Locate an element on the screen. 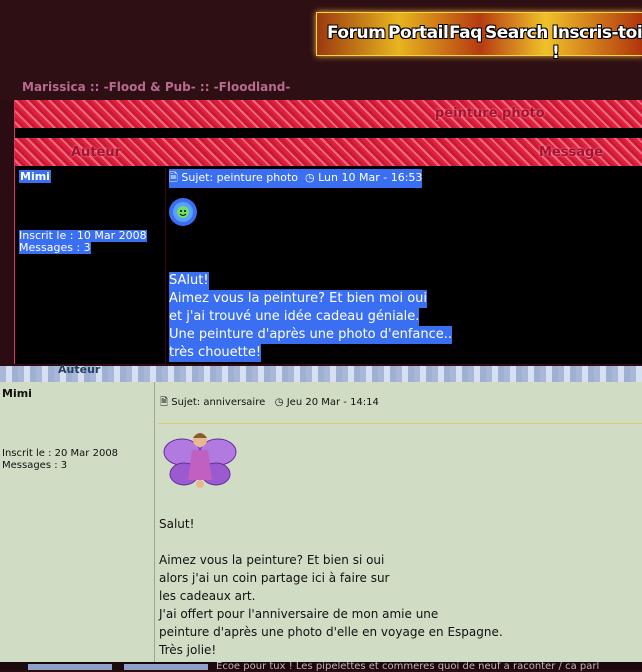 This screenshot has height=672, width=642. flower-smiley-icon is located at coordinates (183, 212).